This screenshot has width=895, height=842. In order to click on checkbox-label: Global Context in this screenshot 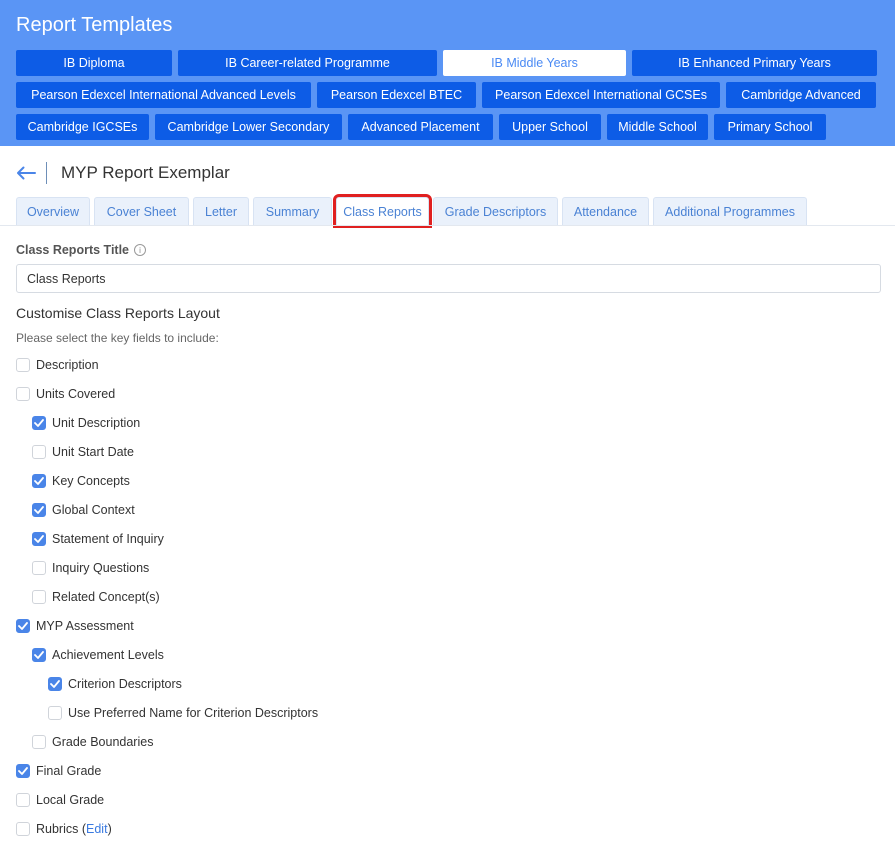, I will do `click(93, 510)`.